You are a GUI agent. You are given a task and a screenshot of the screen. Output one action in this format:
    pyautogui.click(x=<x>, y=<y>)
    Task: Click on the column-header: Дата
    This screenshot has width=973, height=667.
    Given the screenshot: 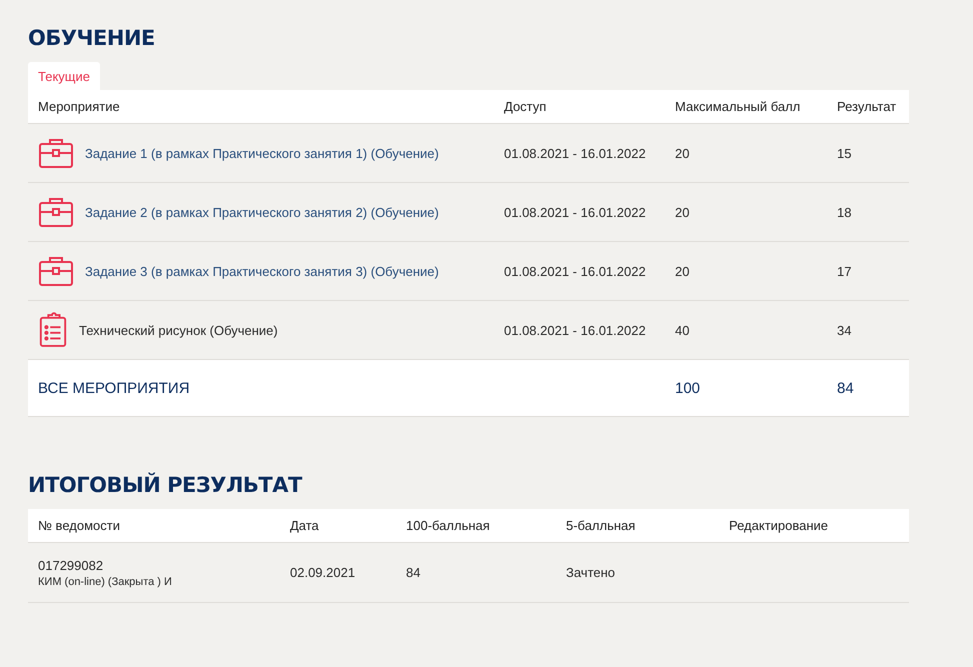 What is the action you would take?
    pyautogui.click(x=304, y=525)
    